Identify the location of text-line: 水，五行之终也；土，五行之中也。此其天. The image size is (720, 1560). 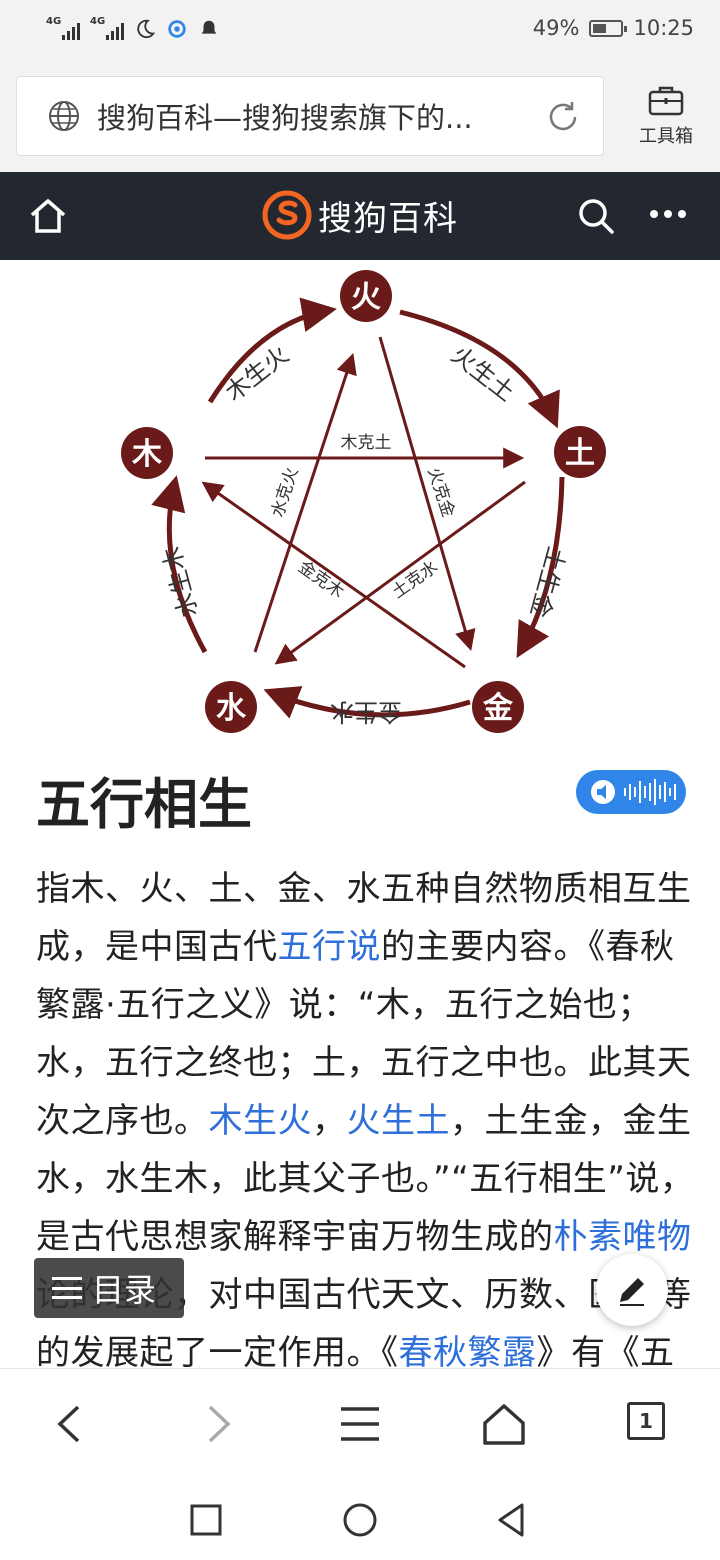
(364, 1063).